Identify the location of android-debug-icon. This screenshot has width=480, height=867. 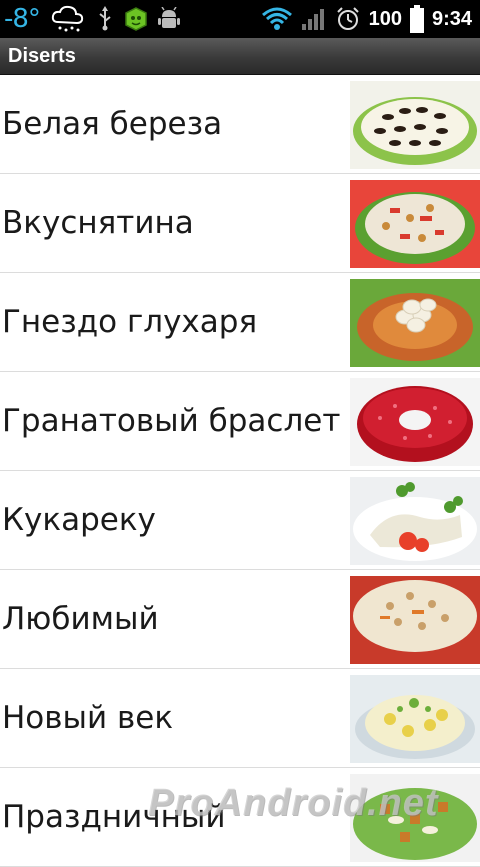
(168, 19).